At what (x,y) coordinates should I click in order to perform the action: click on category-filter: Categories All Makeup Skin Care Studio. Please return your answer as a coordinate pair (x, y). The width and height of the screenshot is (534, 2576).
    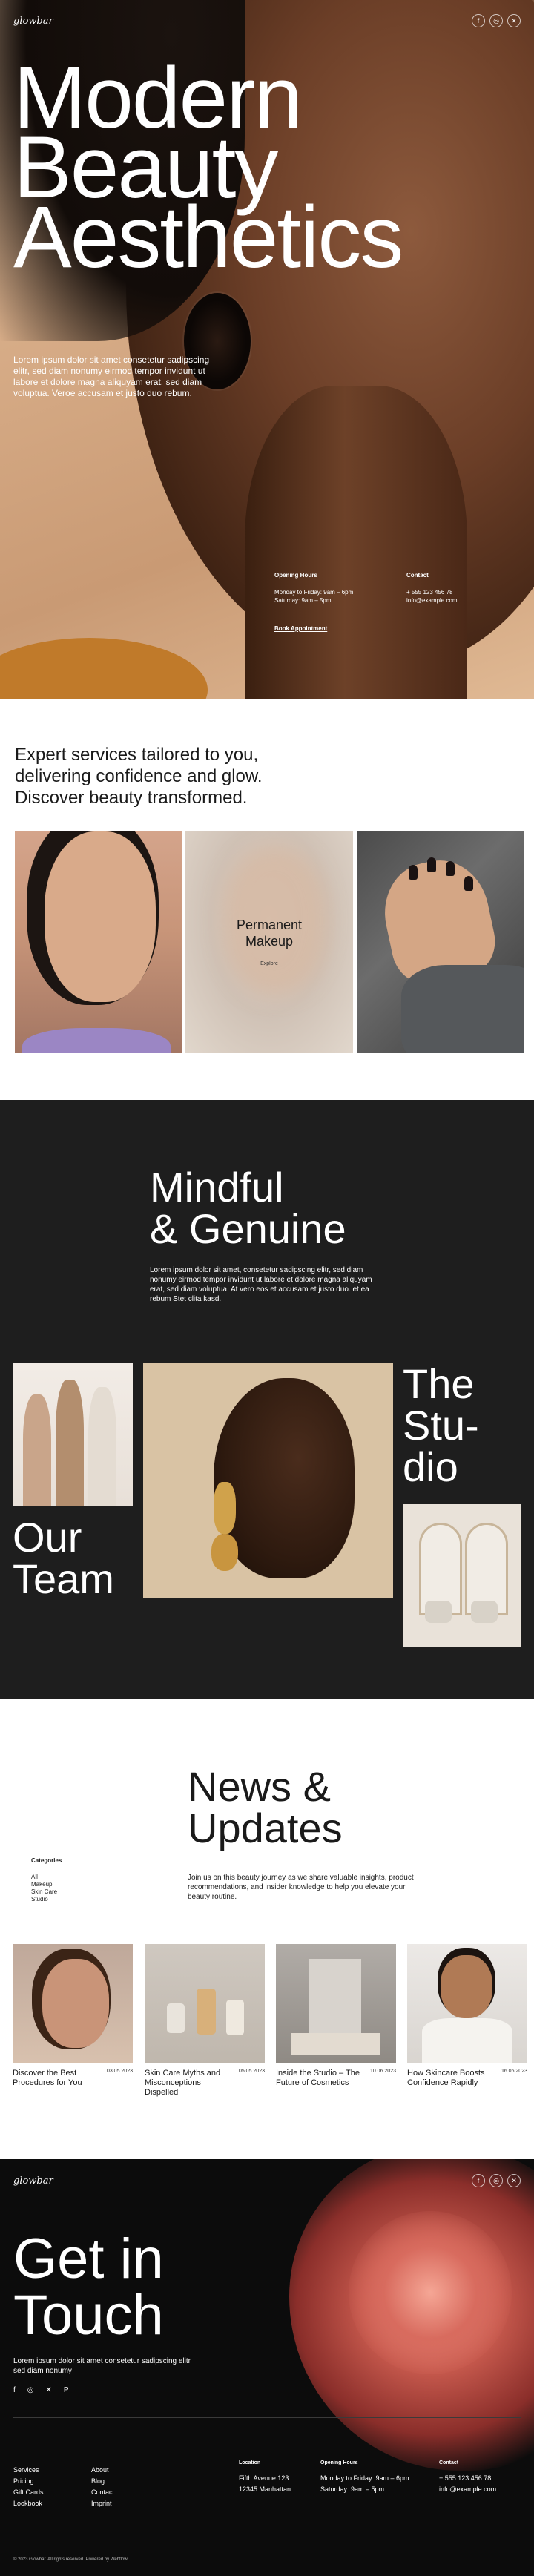
    Looking at the image, I should click on (46, 1880).